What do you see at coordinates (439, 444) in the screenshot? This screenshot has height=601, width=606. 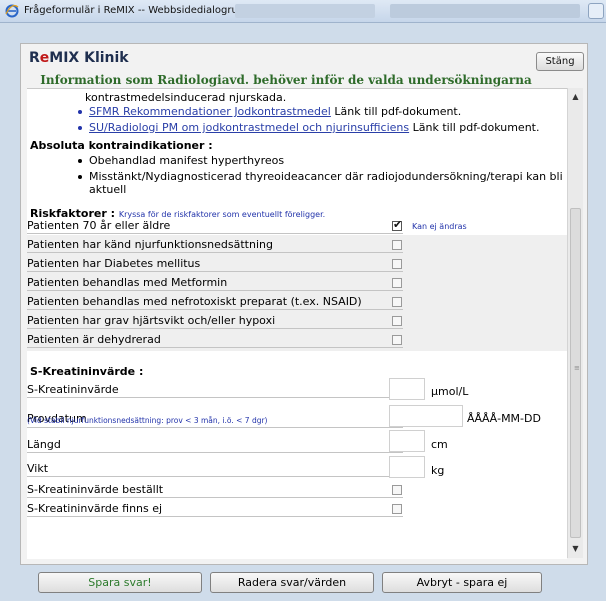 I see `length-unit: cm` at bounding box center [439, 444].